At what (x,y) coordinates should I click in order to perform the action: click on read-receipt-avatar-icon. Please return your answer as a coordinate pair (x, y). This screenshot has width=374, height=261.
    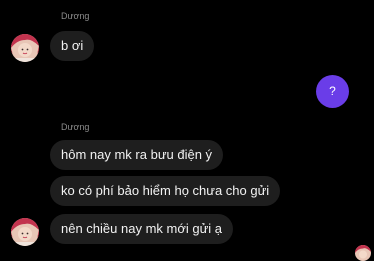
    Looking at the image, I should click on (363, 253).